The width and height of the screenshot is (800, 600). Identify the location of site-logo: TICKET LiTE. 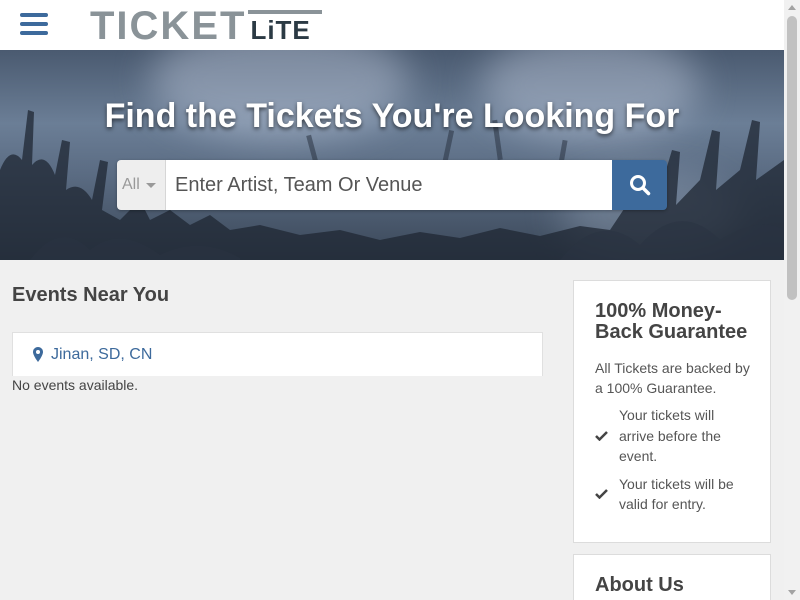
(206, 26).